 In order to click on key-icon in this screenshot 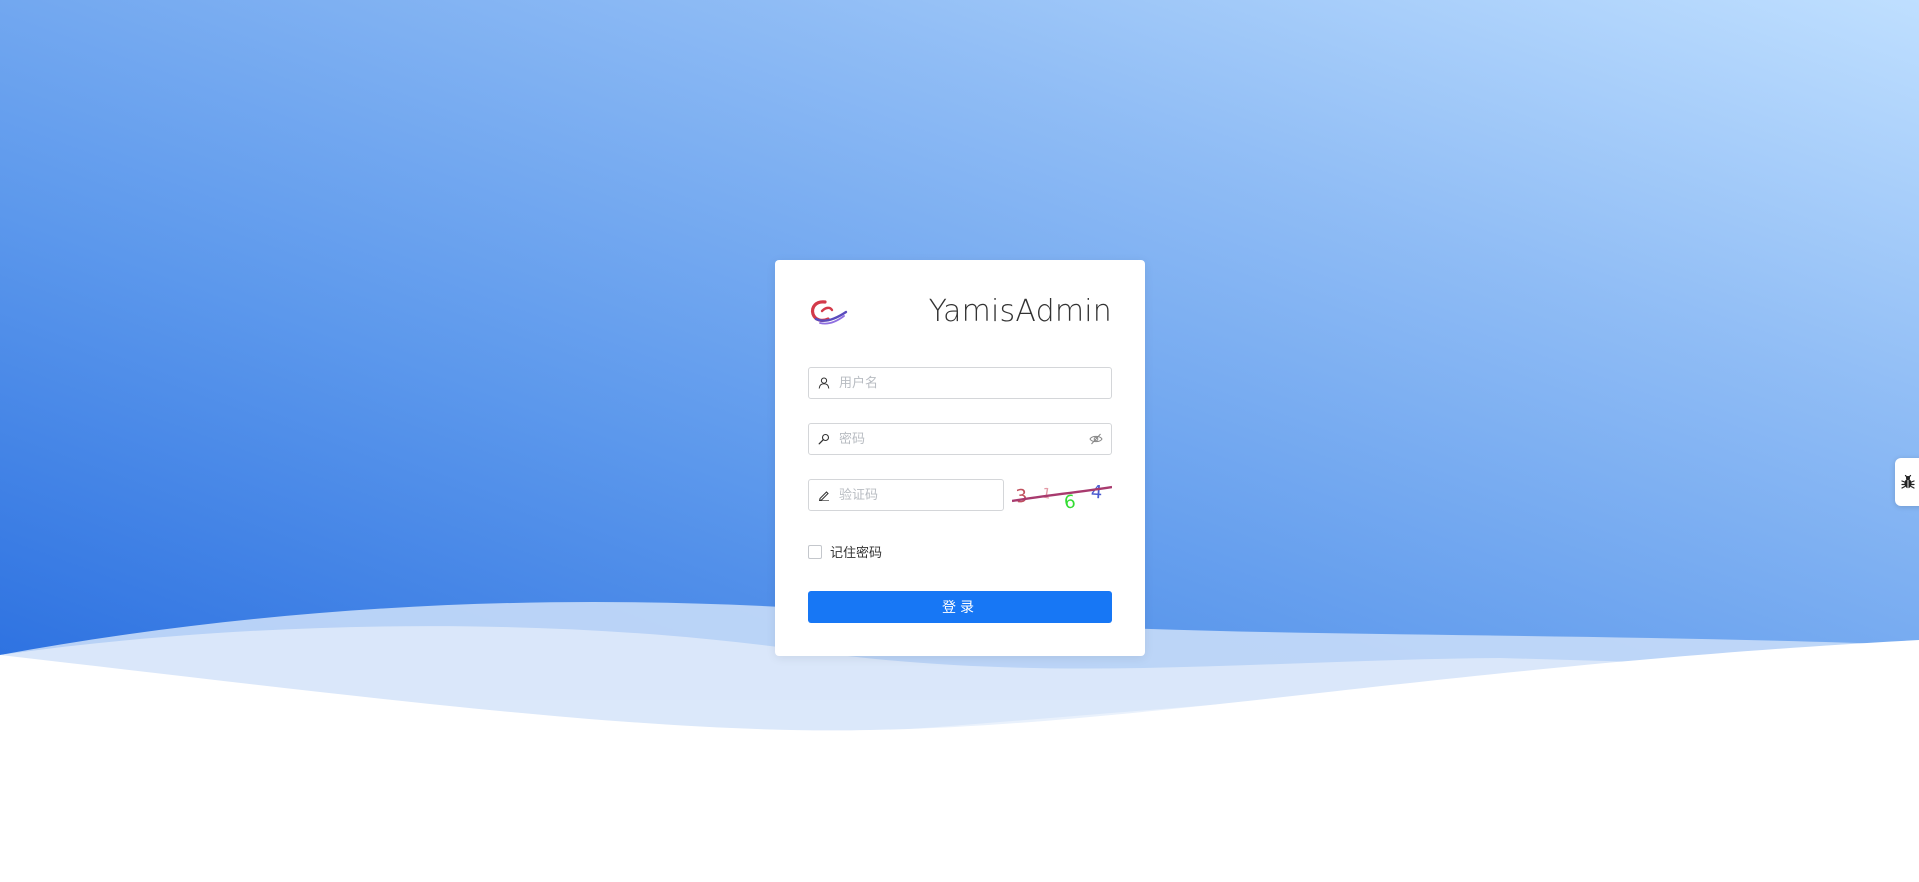, I will do `click(824, 439)`.